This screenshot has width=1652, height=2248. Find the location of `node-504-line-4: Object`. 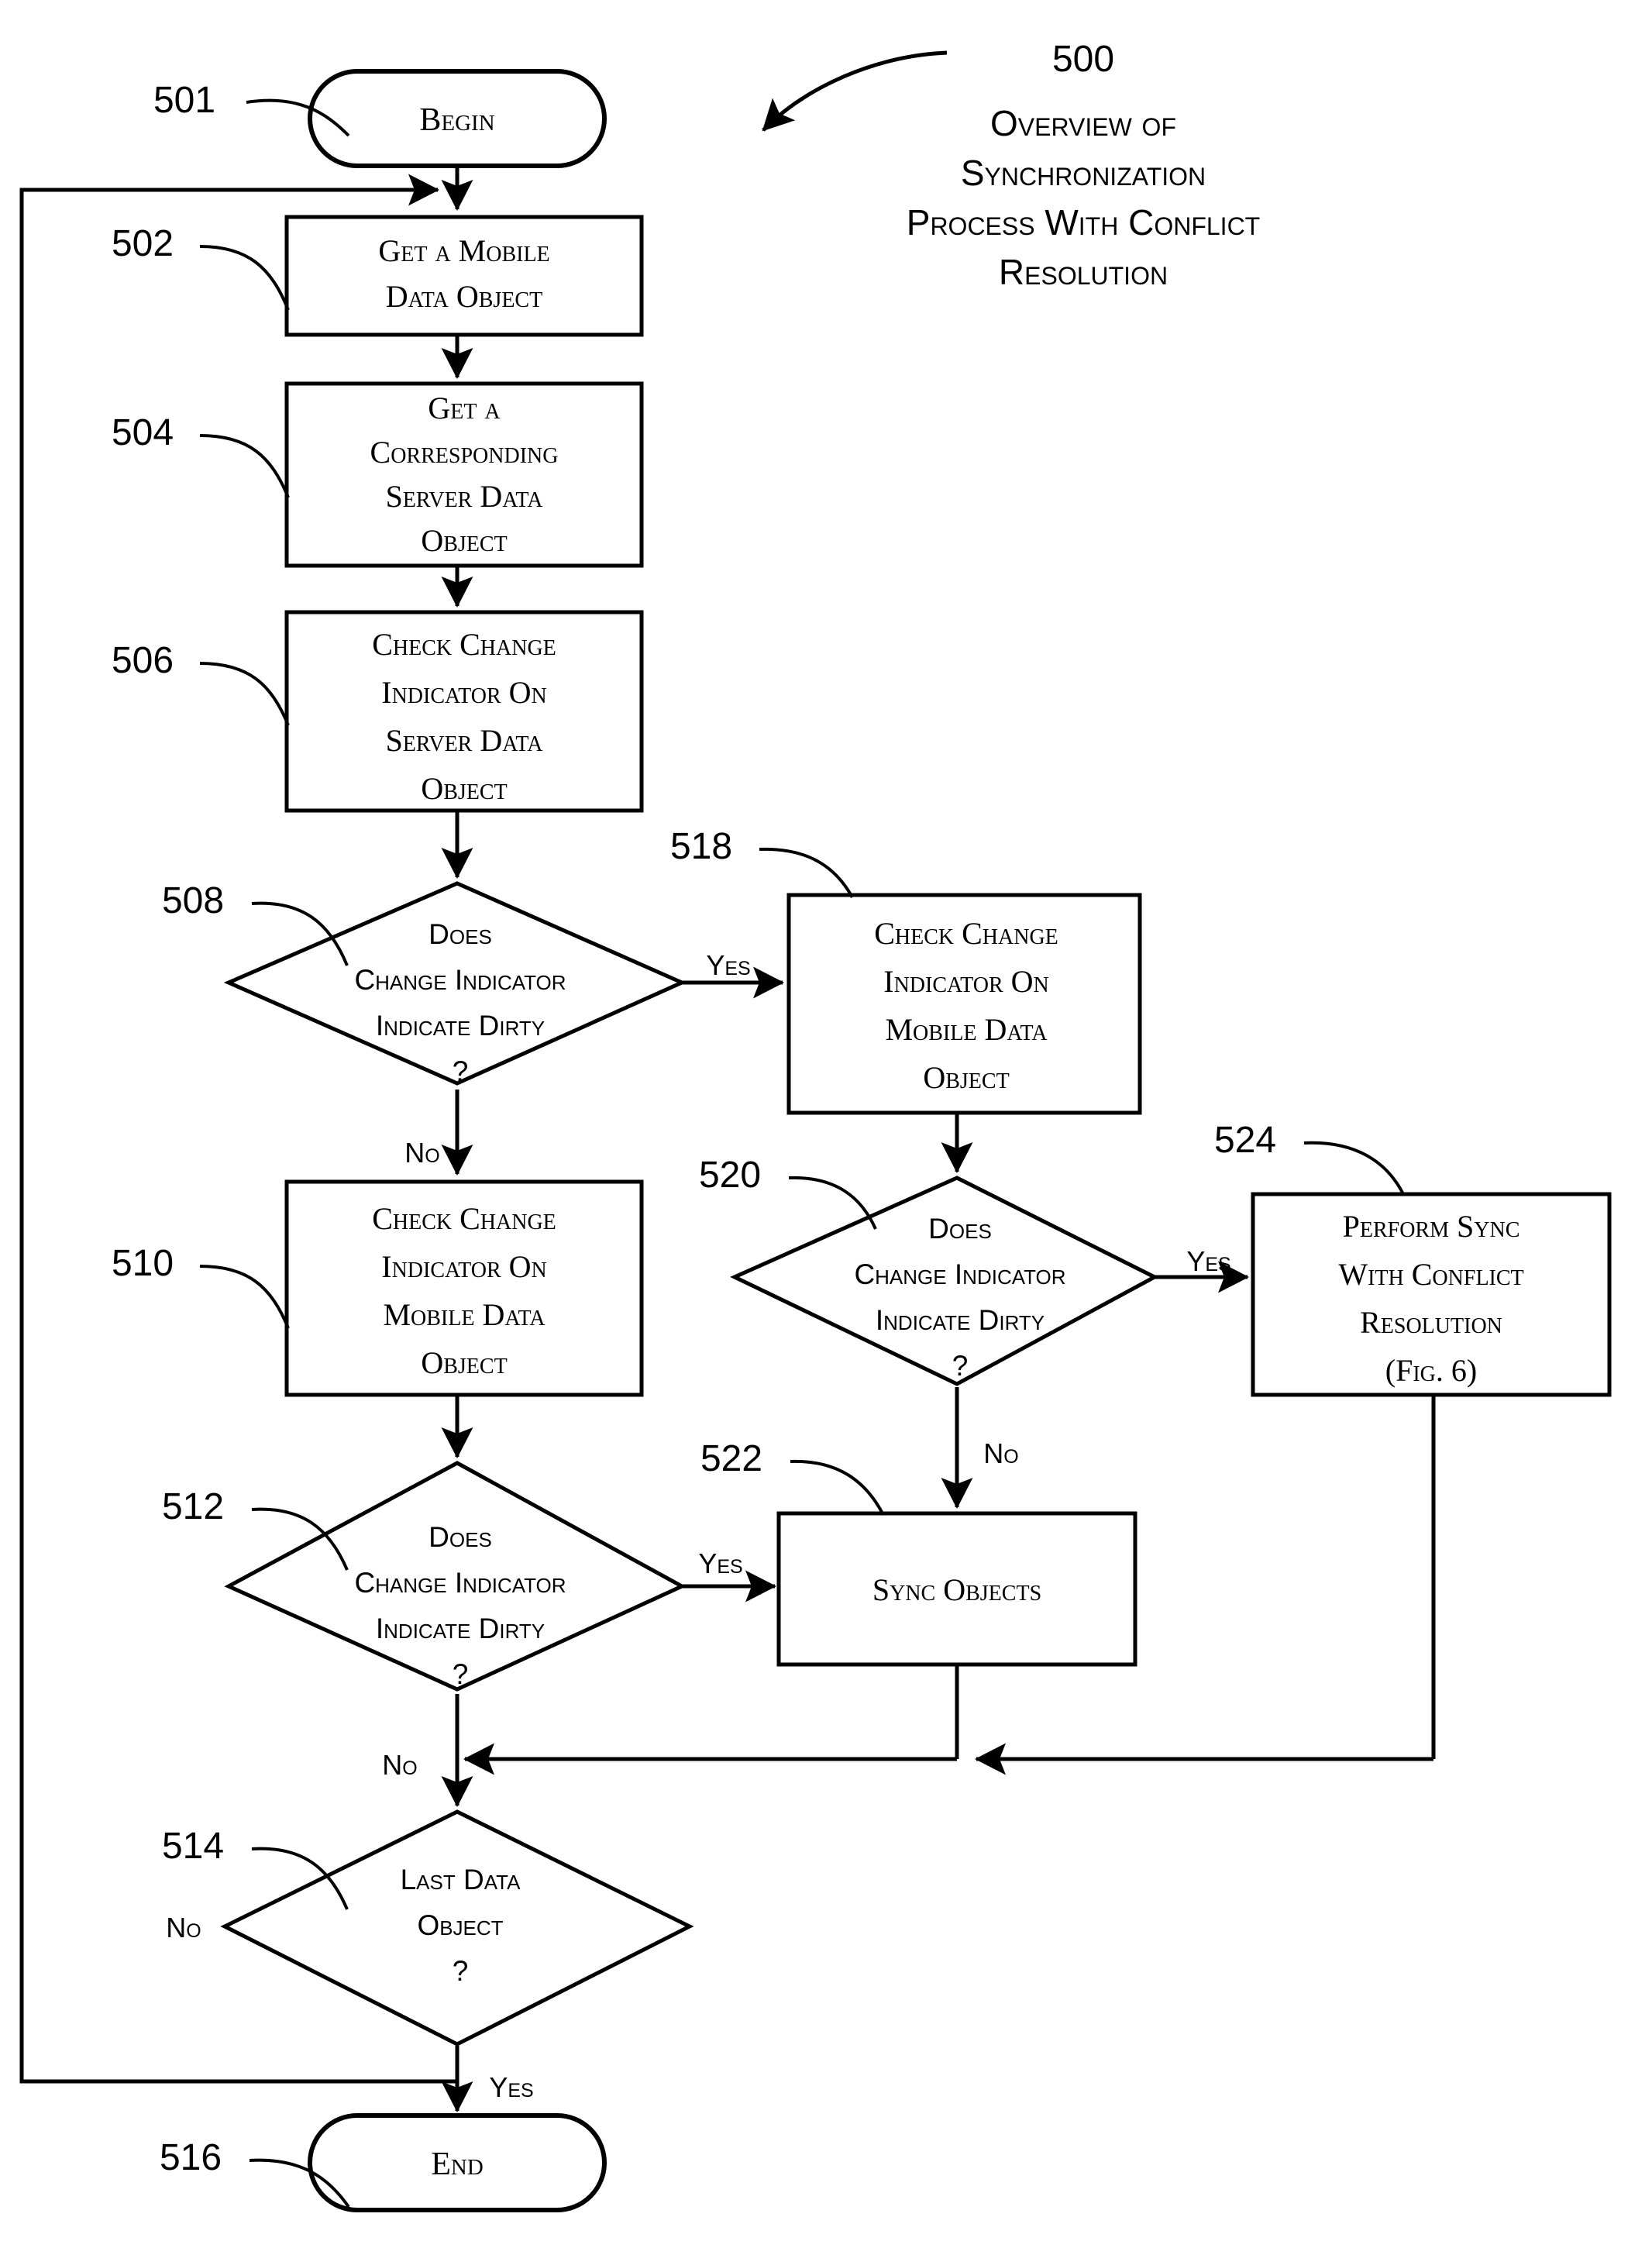

node-504-line-4: Object is located at coordinates (464, 540).